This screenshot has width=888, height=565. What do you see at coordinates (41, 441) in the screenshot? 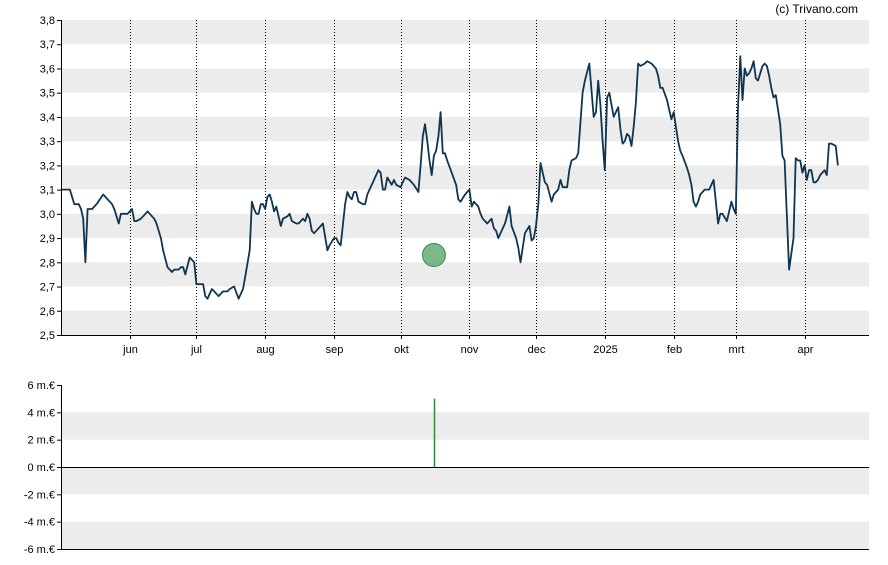
I see `volume-tick-label: 2 m.€` at bounding box center [41, 441].